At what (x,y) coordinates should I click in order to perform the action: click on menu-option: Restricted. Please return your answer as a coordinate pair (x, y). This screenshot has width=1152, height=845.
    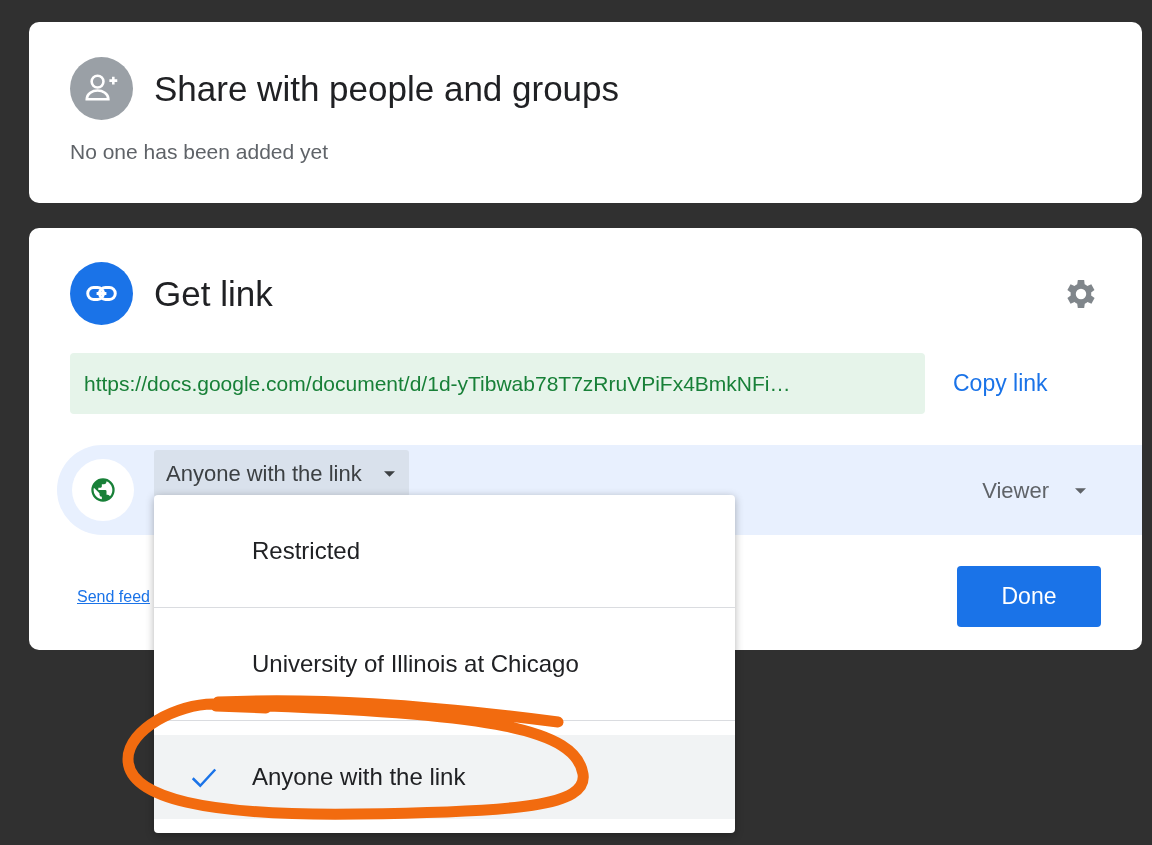
    Looking at the image, I should click on (444, 551).